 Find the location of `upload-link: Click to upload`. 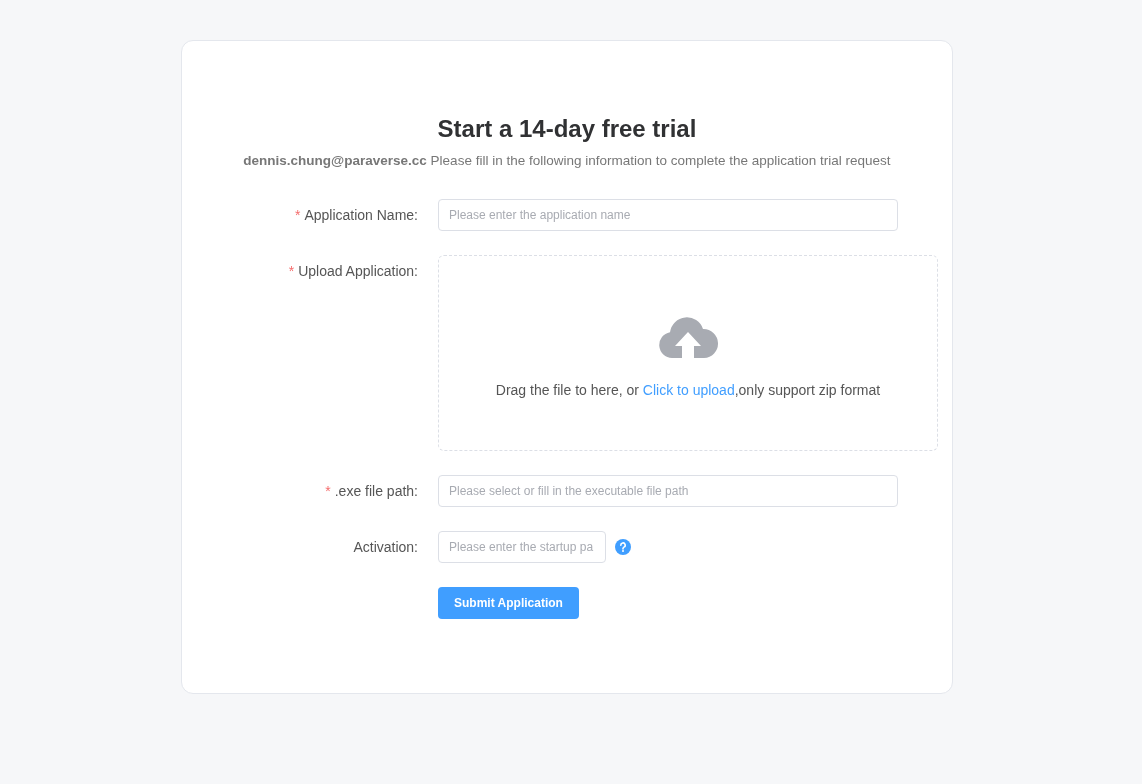

upload-link: Click to upload is located at coordinates (688, 389).